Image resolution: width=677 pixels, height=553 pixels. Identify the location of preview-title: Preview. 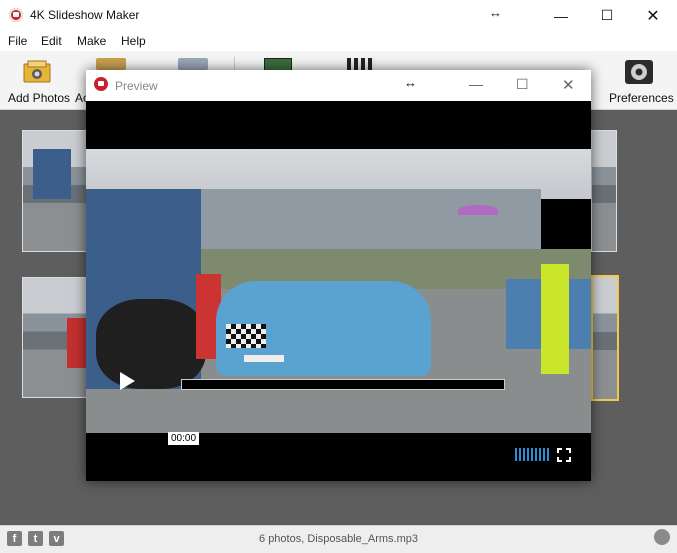
(136, 86).